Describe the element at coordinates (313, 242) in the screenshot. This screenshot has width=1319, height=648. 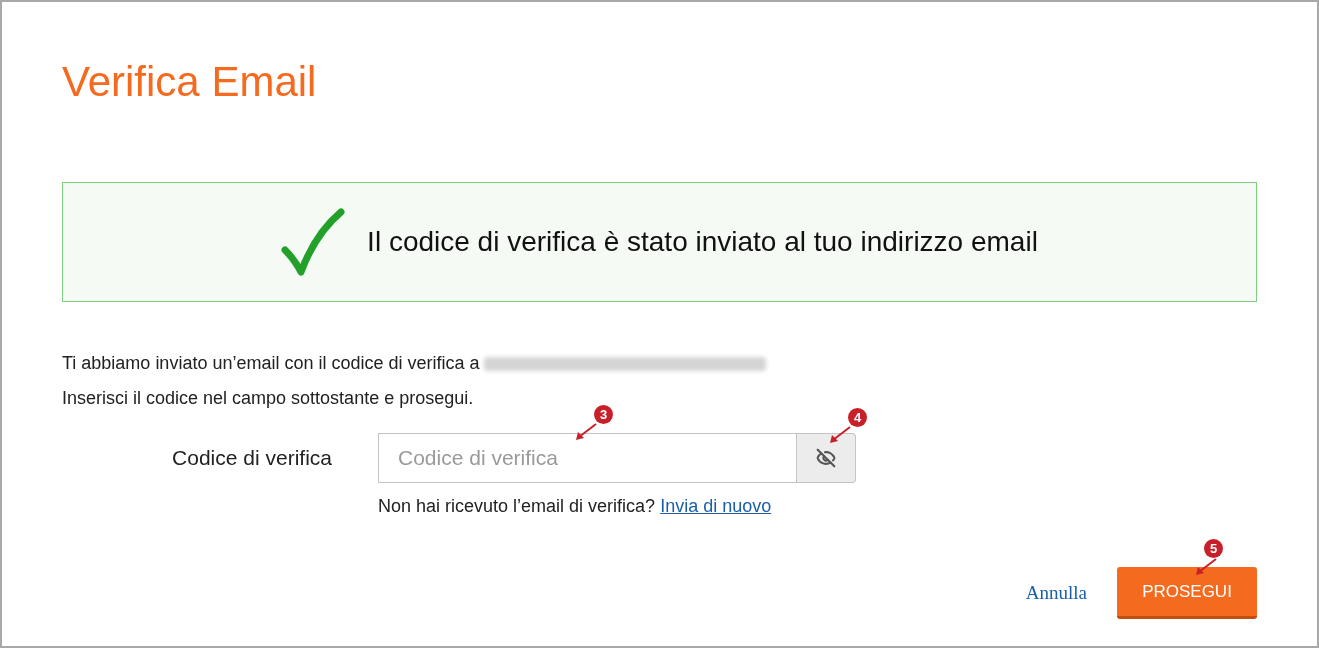
I see `checkmark-icon` at that location.